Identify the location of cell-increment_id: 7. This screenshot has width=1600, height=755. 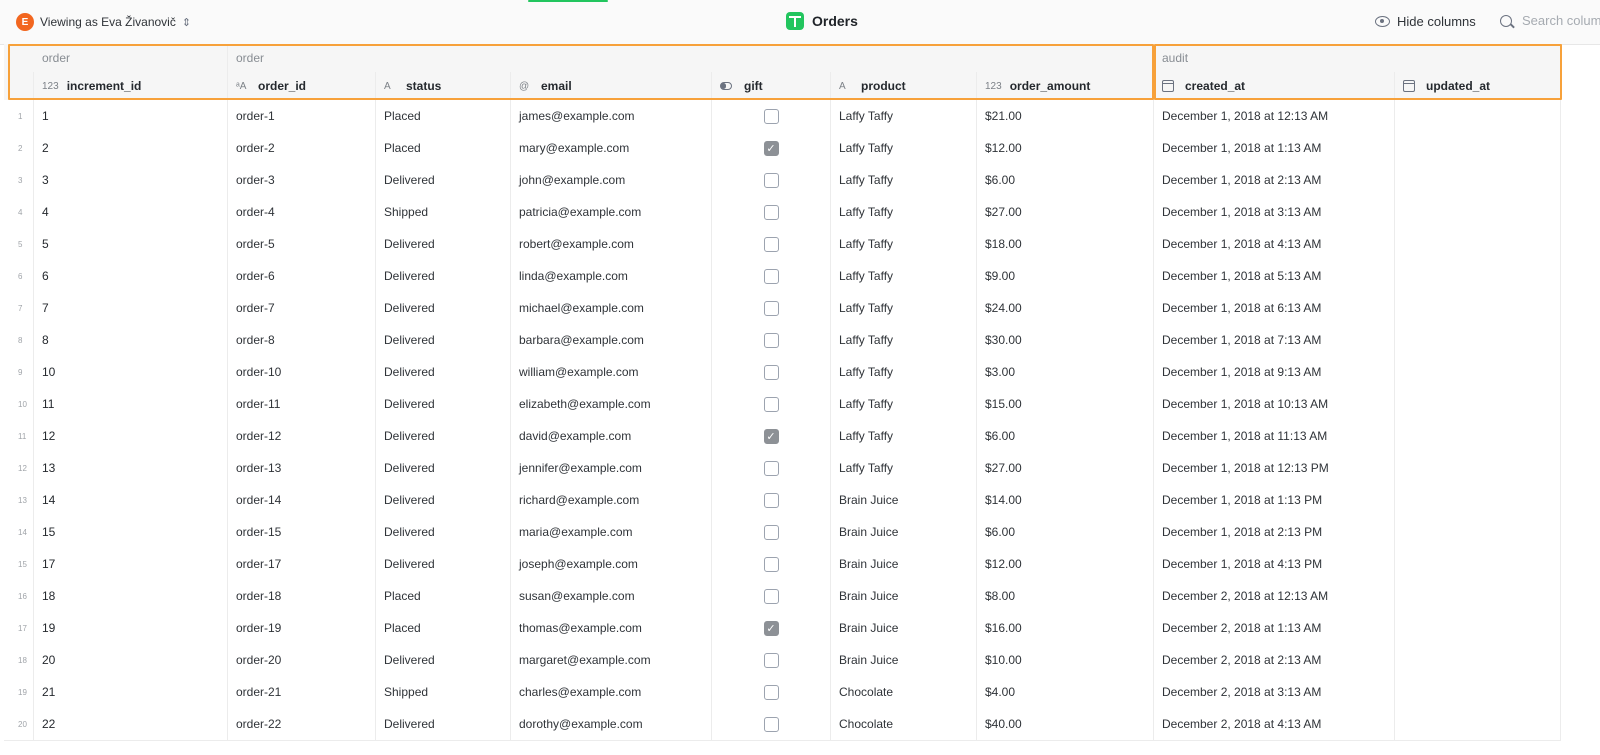
(131, 308).